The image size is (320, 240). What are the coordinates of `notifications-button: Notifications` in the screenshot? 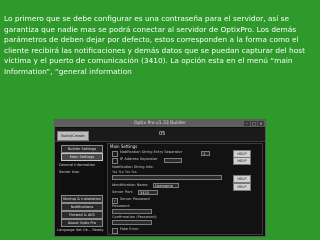 It's located at (82, 207).